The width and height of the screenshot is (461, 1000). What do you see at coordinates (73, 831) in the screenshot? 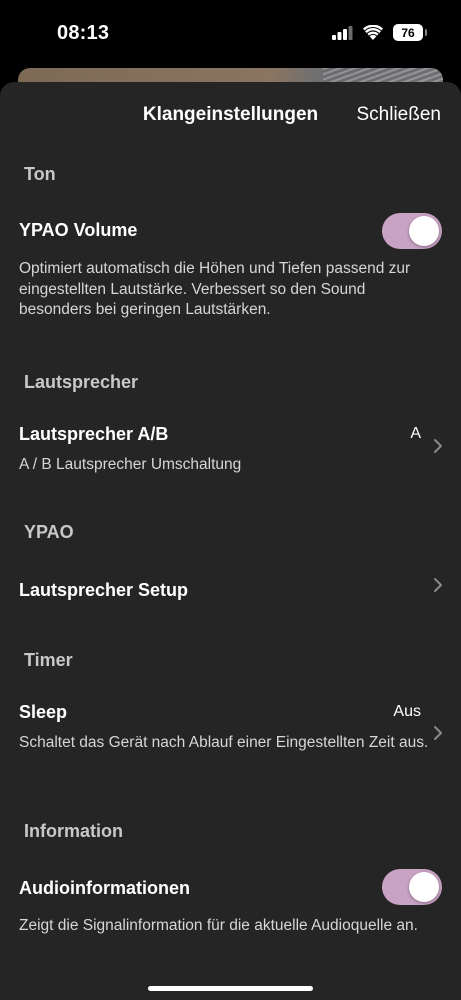
I see `section-header-information: Information` at bounding box center [73, 831].